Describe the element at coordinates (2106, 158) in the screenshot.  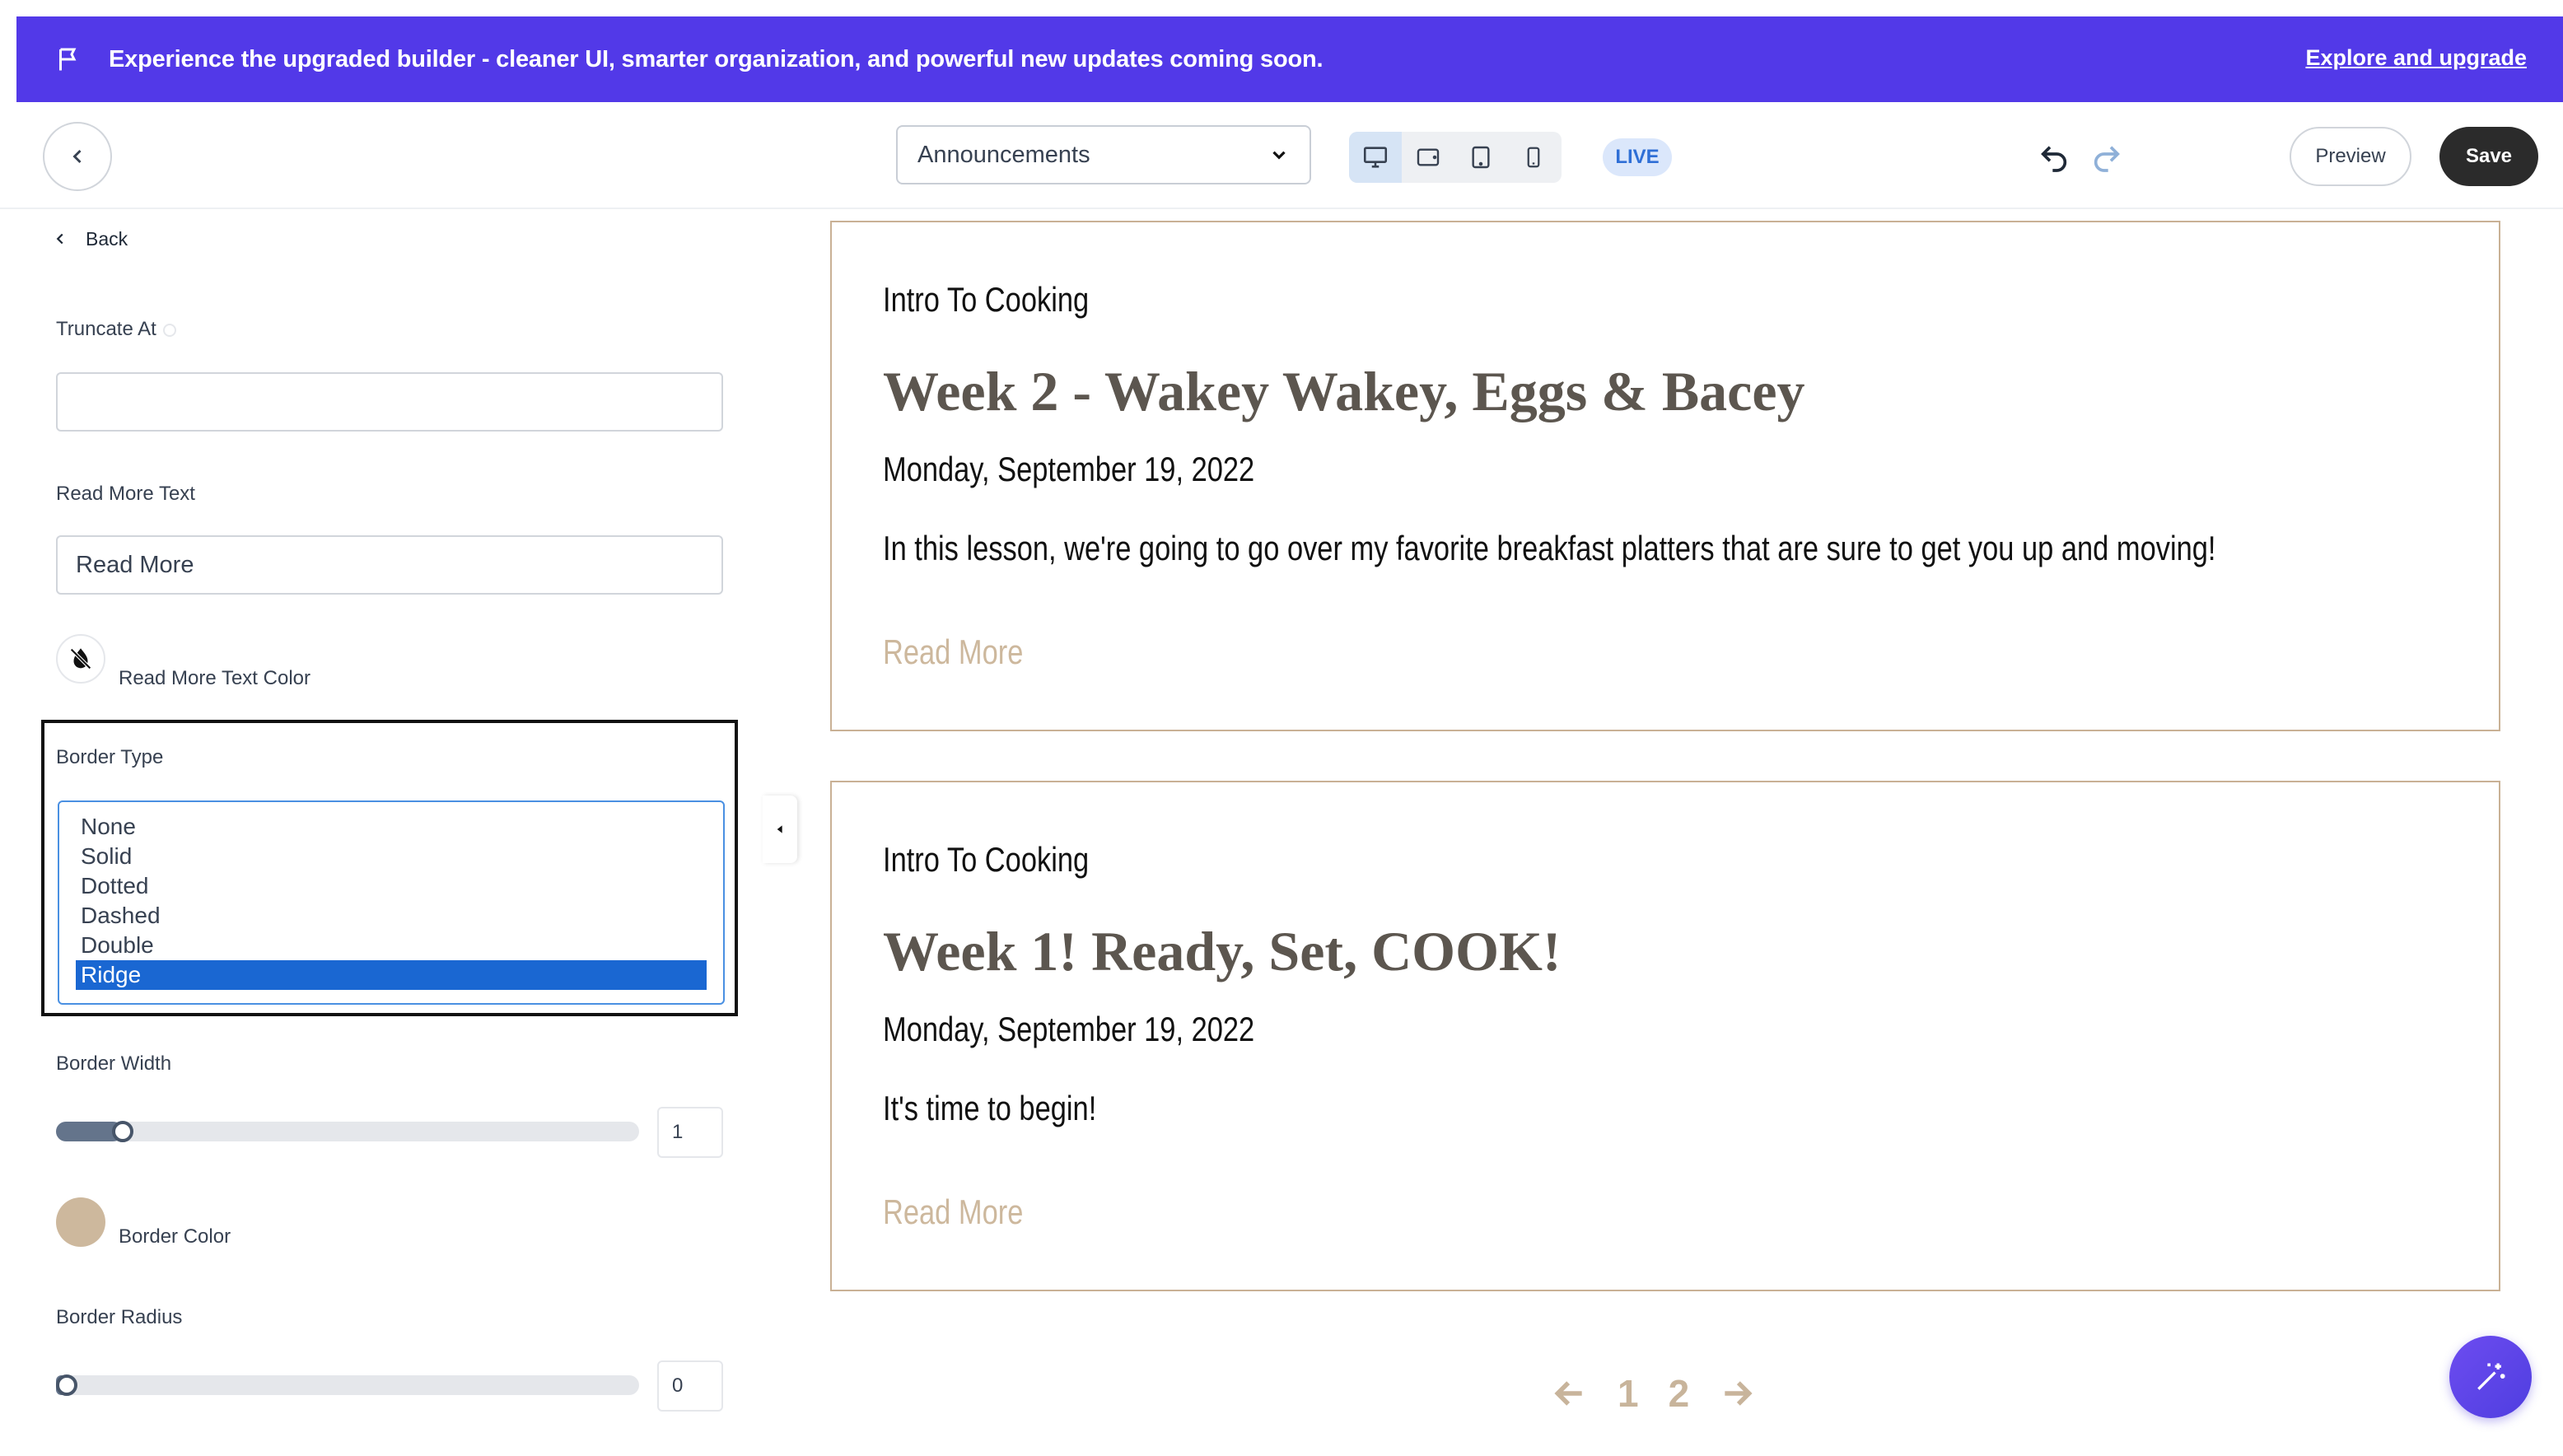
I see `redo-icon` at that location.